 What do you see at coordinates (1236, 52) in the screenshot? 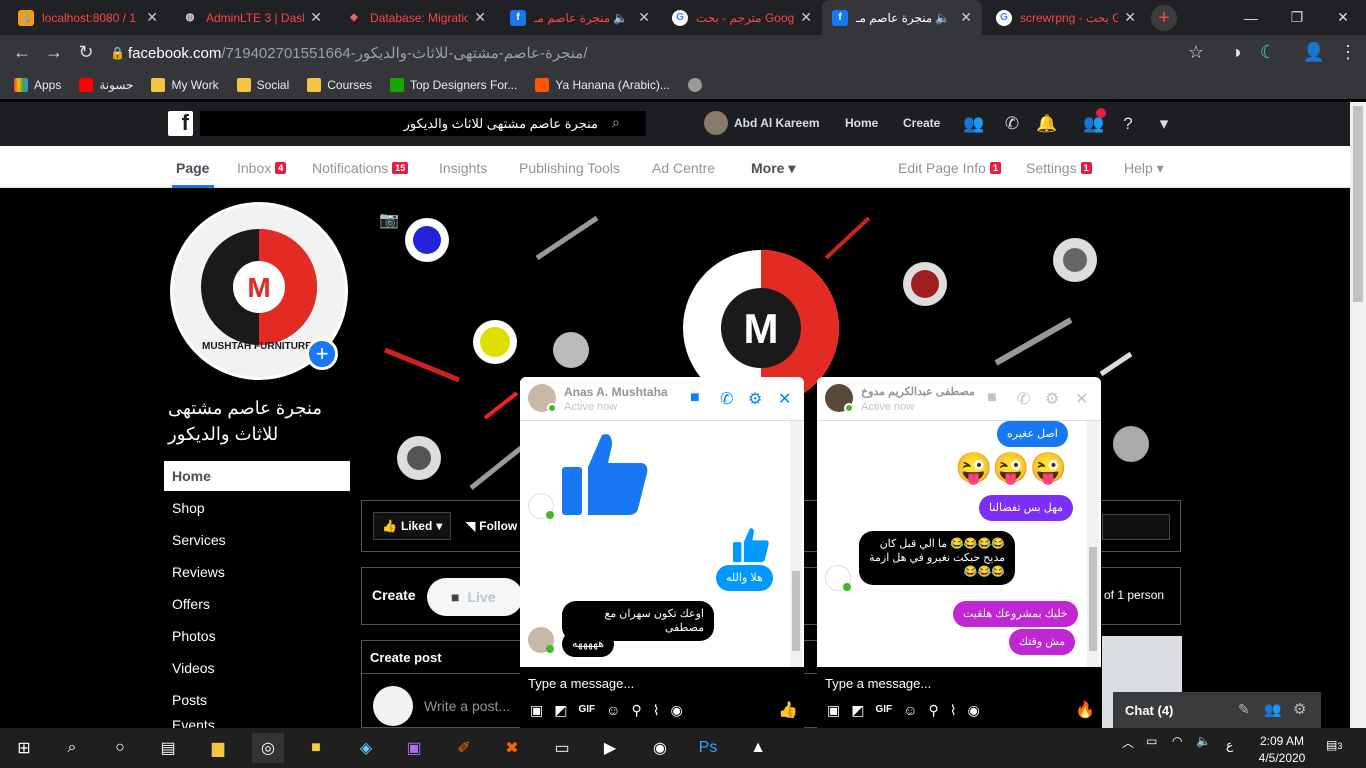
I see `extension-icon: ◑` at bounding box center [1236, 52].